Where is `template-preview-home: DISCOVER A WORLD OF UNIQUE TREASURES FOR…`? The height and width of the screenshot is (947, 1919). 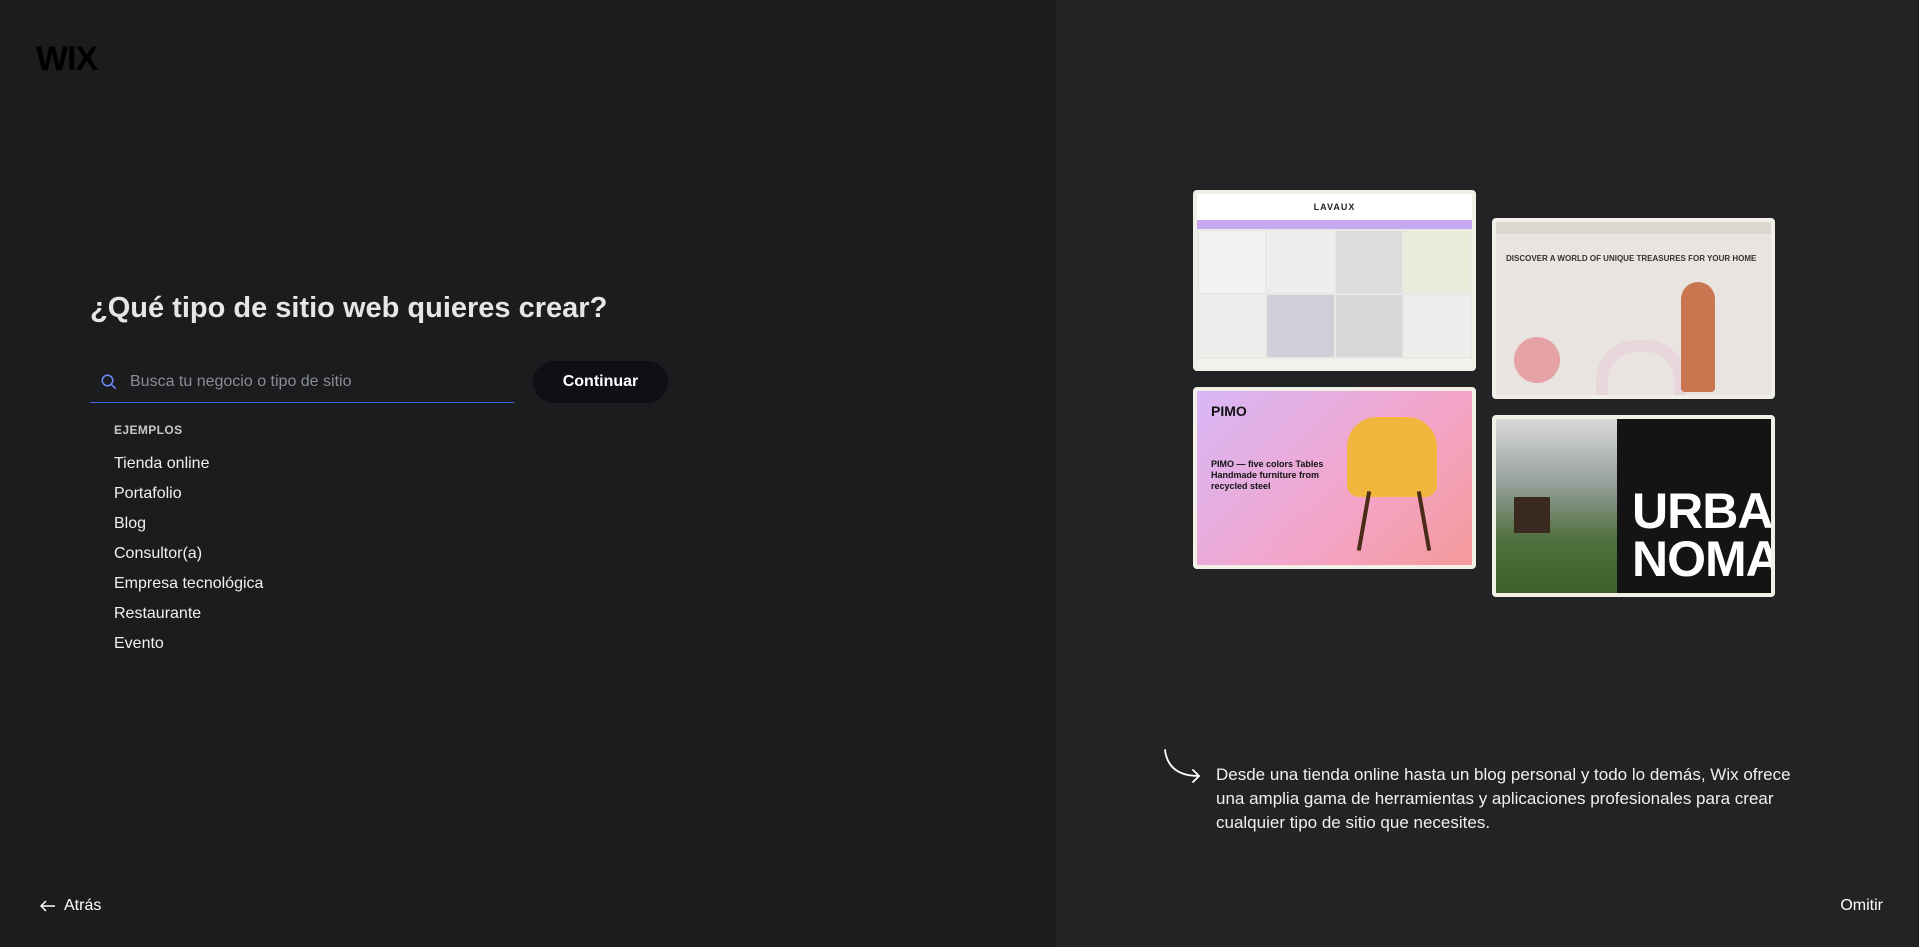
template-preview-home: DISCOVER A WORLD OF UNIQUE TREASURES FOR… is located at coordinates (1633, 308).